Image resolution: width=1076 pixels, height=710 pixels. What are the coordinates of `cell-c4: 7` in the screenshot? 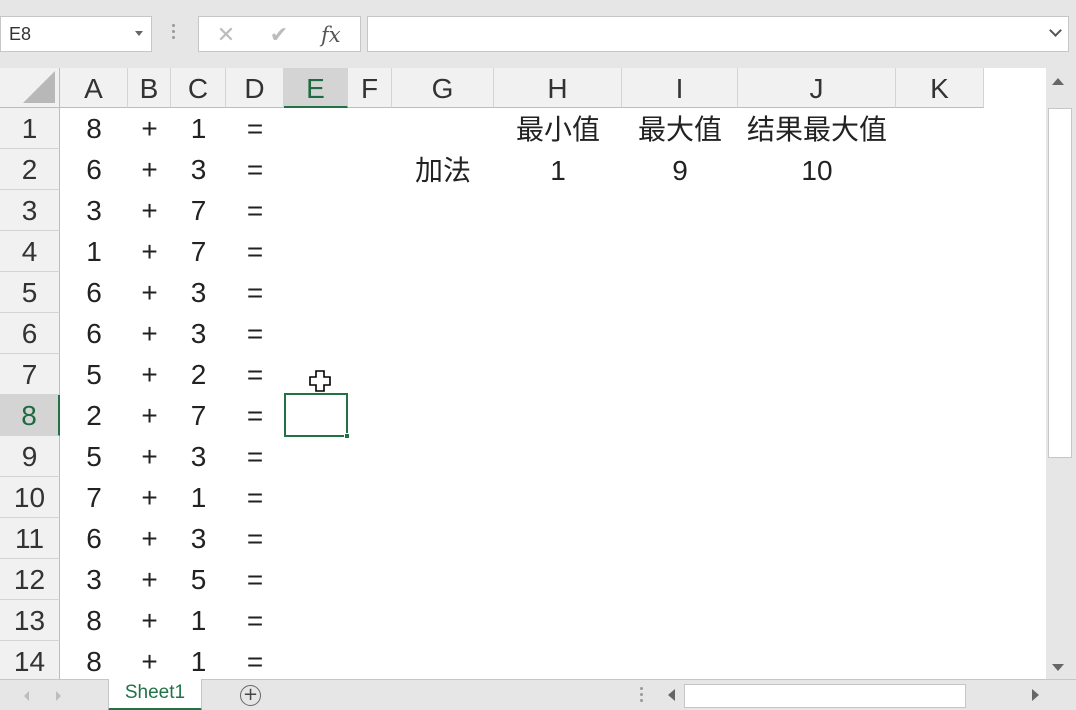 It's located at (198, 251).